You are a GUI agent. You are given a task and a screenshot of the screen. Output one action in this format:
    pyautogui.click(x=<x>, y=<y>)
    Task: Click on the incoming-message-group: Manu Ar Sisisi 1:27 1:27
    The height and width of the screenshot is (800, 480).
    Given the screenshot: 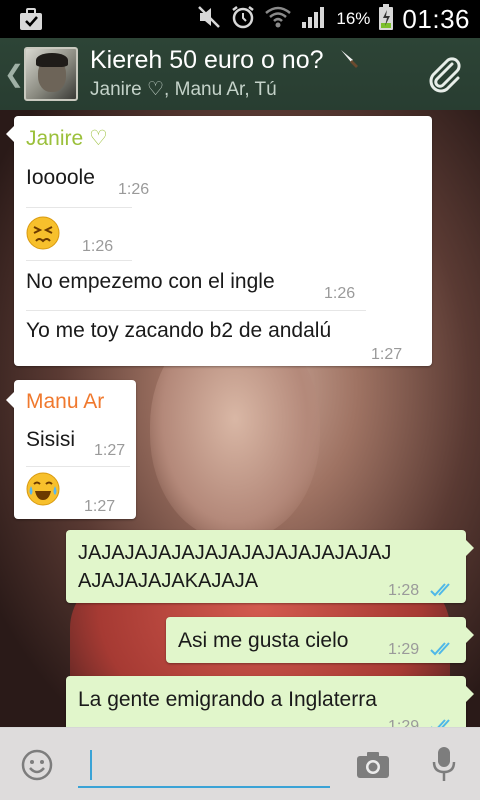 What is the action you would take?
    pyautogui.click(x=71, y=449)
    